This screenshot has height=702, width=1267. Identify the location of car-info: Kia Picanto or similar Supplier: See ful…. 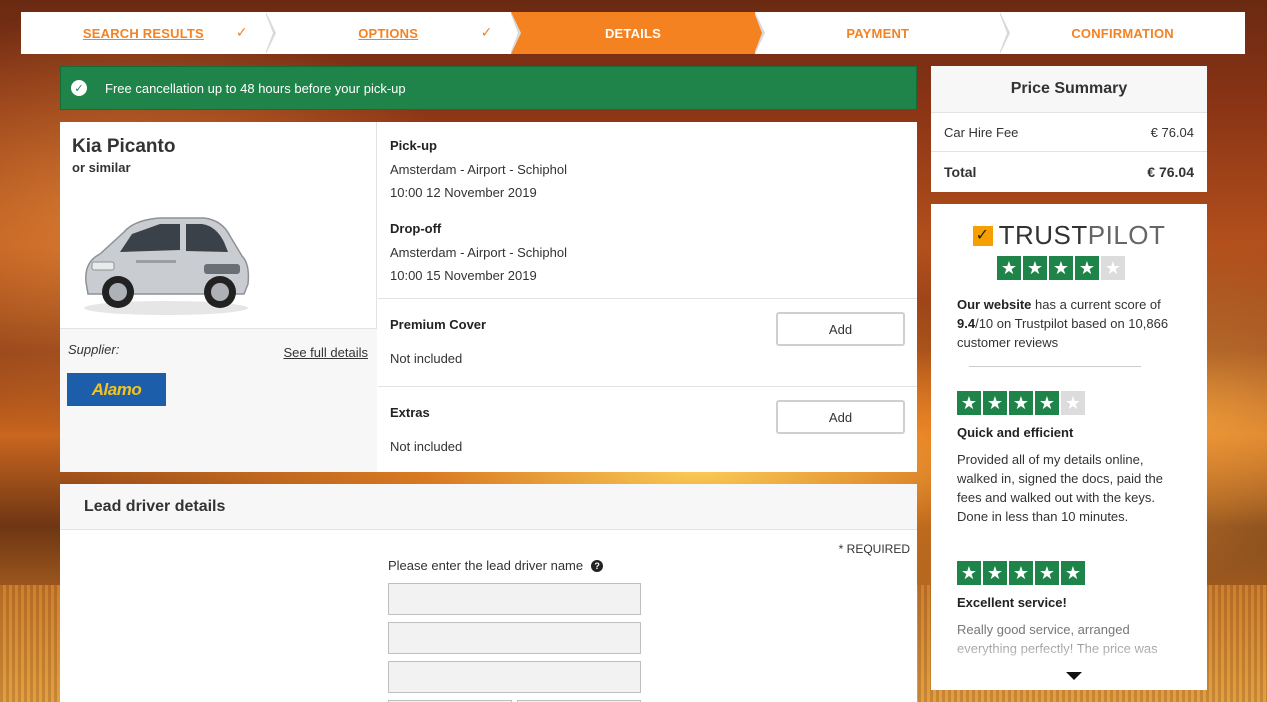
(218, 297).